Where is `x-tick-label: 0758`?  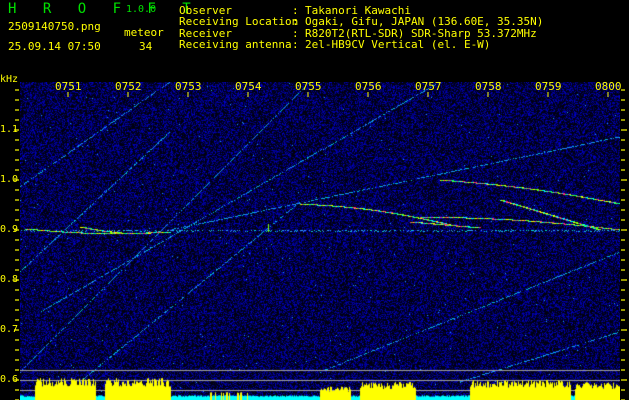
x-tick-label: 0758 is located at coordinates (488, 86).